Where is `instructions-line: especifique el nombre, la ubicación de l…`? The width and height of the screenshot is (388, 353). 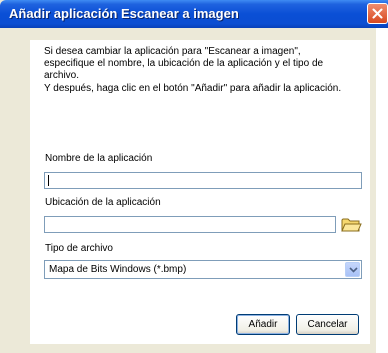 instructions-line: especifique el nombre, la ubicación de l… is located at coordinates (184, 64).